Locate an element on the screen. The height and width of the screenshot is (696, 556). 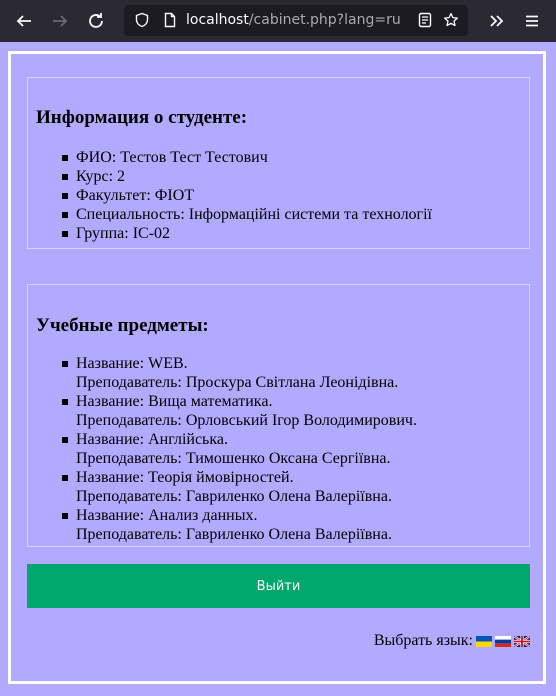
url-bar: localhost/cabinet.php?lang=ru is located at coordinates (296, 20).